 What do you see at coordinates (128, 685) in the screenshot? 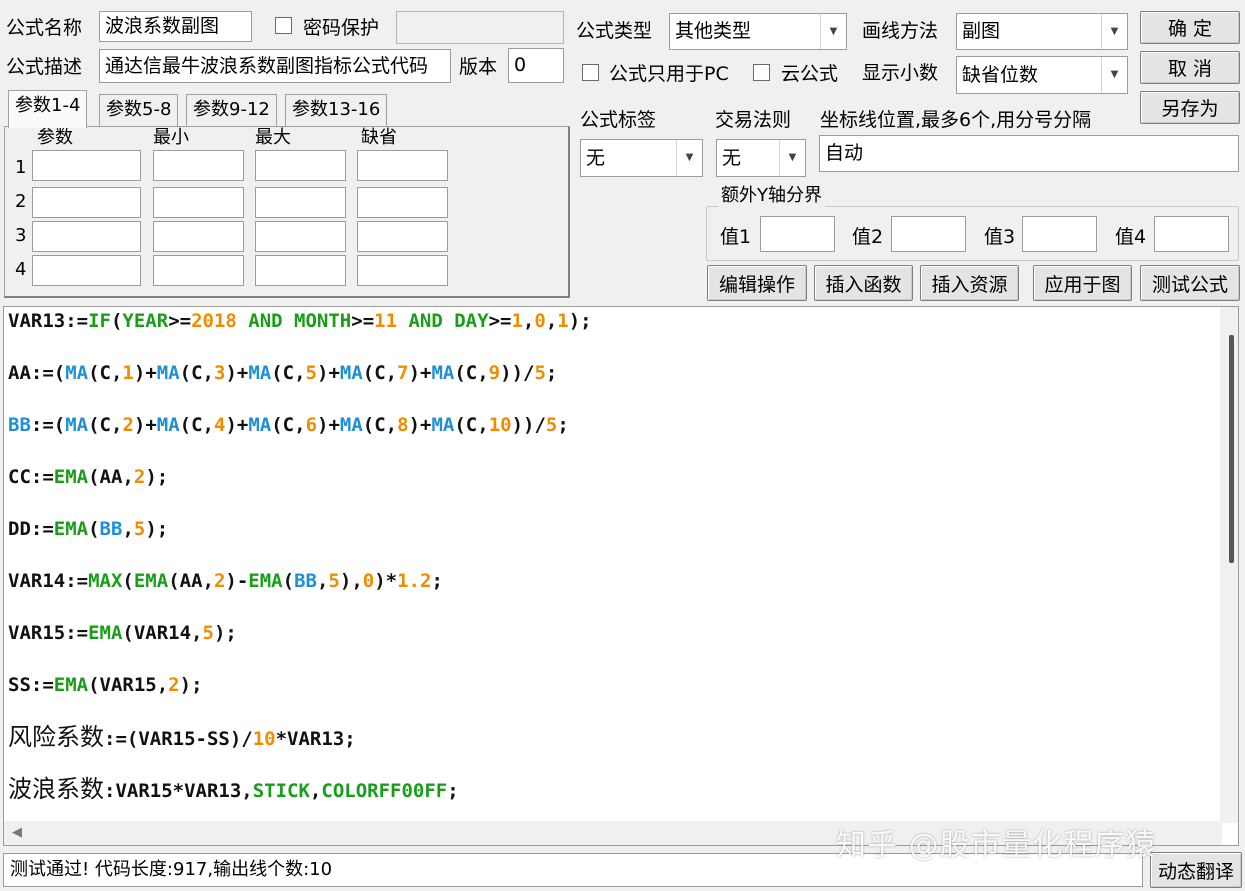
I see `code-token: (VAR15,` at bounding box center [128, 685].